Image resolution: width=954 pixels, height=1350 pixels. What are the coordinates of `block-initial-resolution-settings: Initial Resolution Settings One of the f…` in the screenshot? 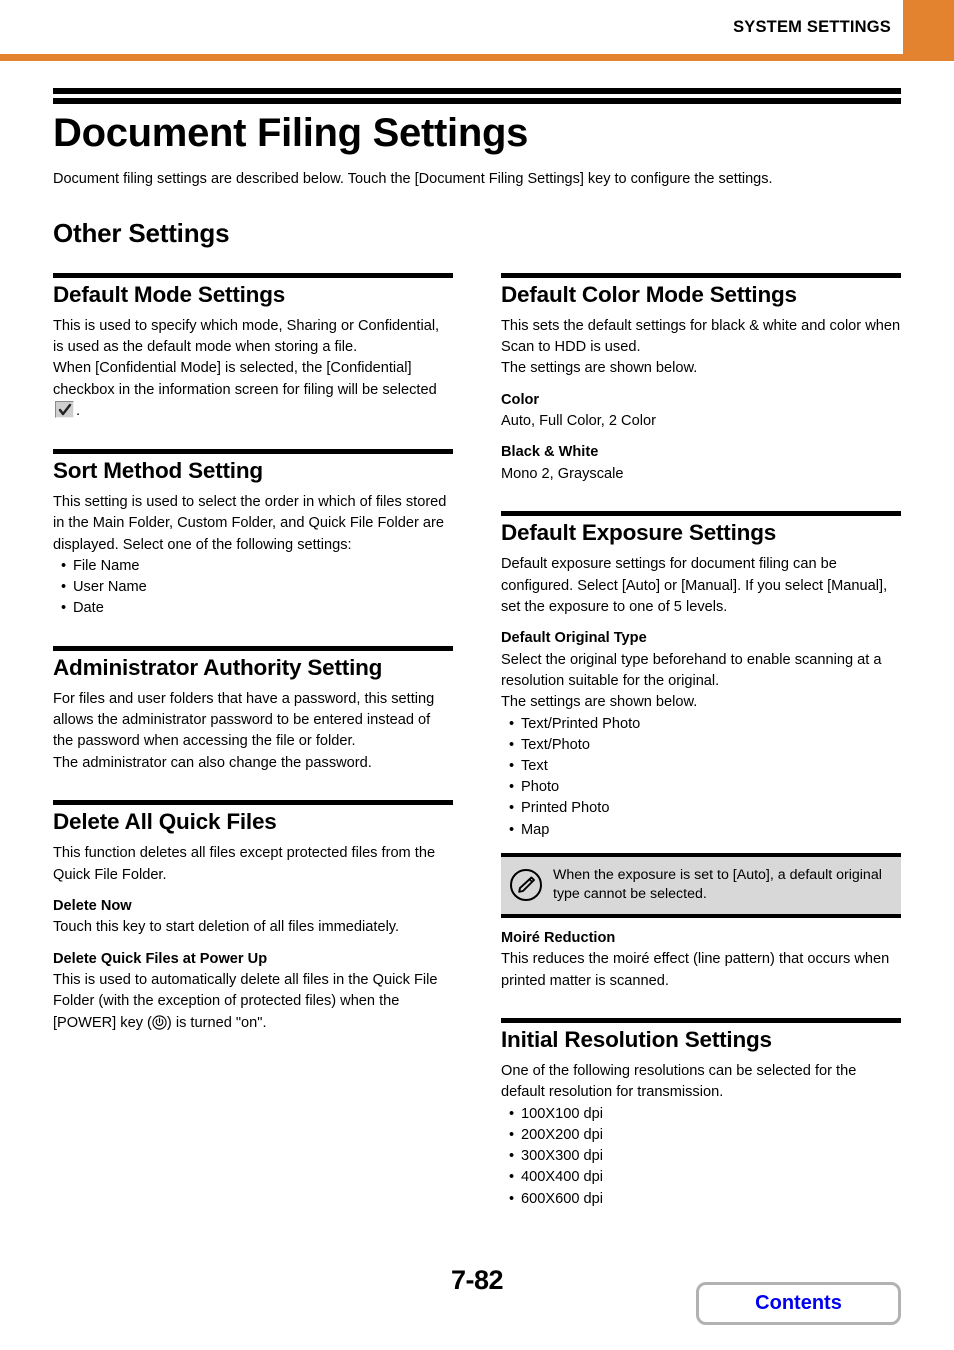 It's located at (701, 1114).